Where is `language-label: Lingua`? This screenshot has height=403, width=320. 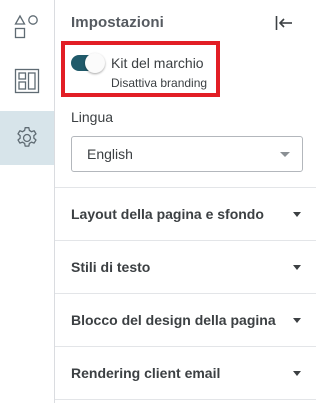
language-label: Lingua is located at coordinates (92, 117).